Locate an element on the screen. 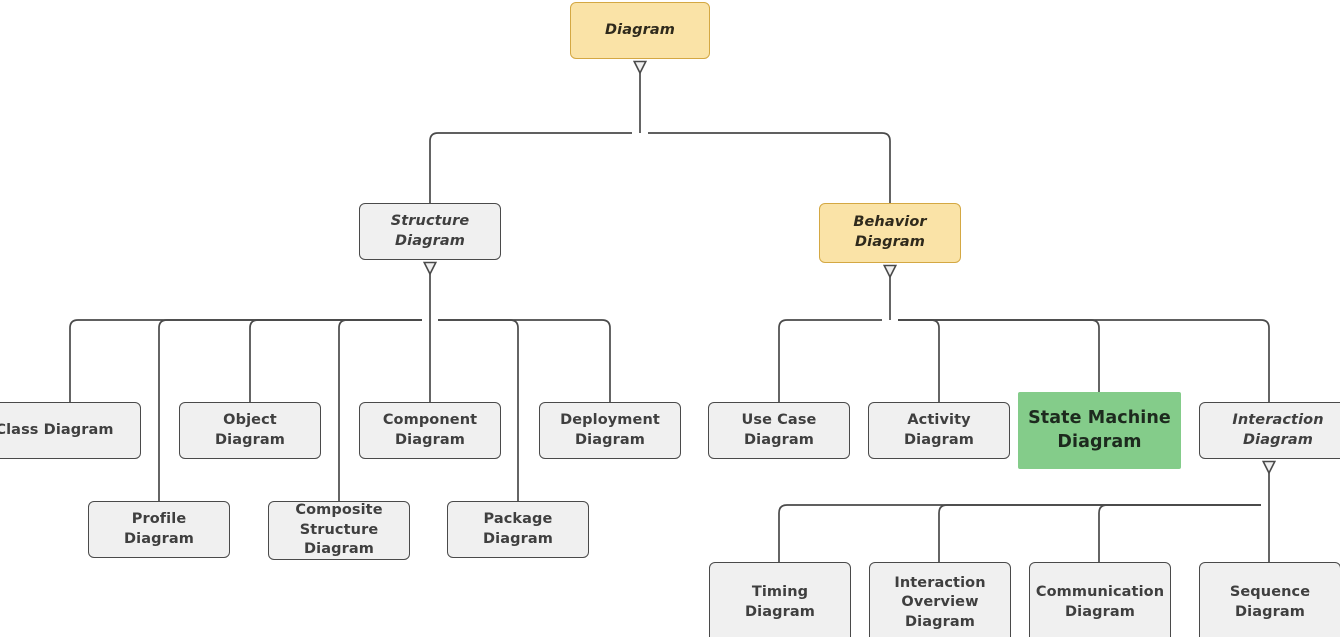 Image resolution: width=1340 pixels, height=637 pixels. edge-deployment-to-structure is located at coordinates (524, 360).